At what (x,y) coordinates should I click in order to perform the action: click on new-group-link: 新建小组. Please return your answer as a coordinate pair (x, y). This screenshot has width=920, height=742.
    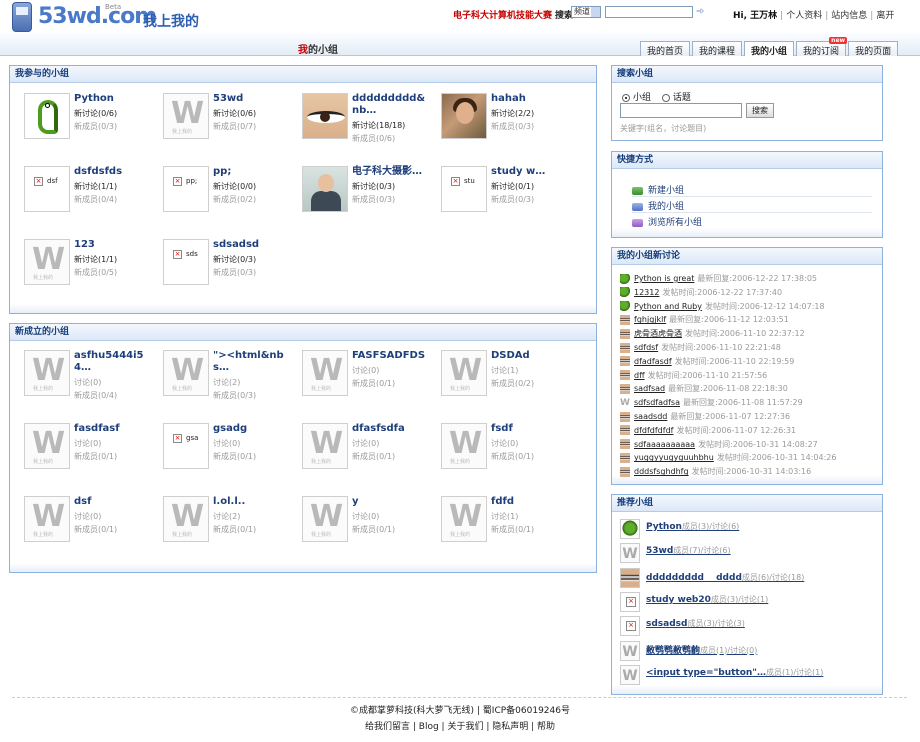
    Looking at the image, I should click on (658, 189).